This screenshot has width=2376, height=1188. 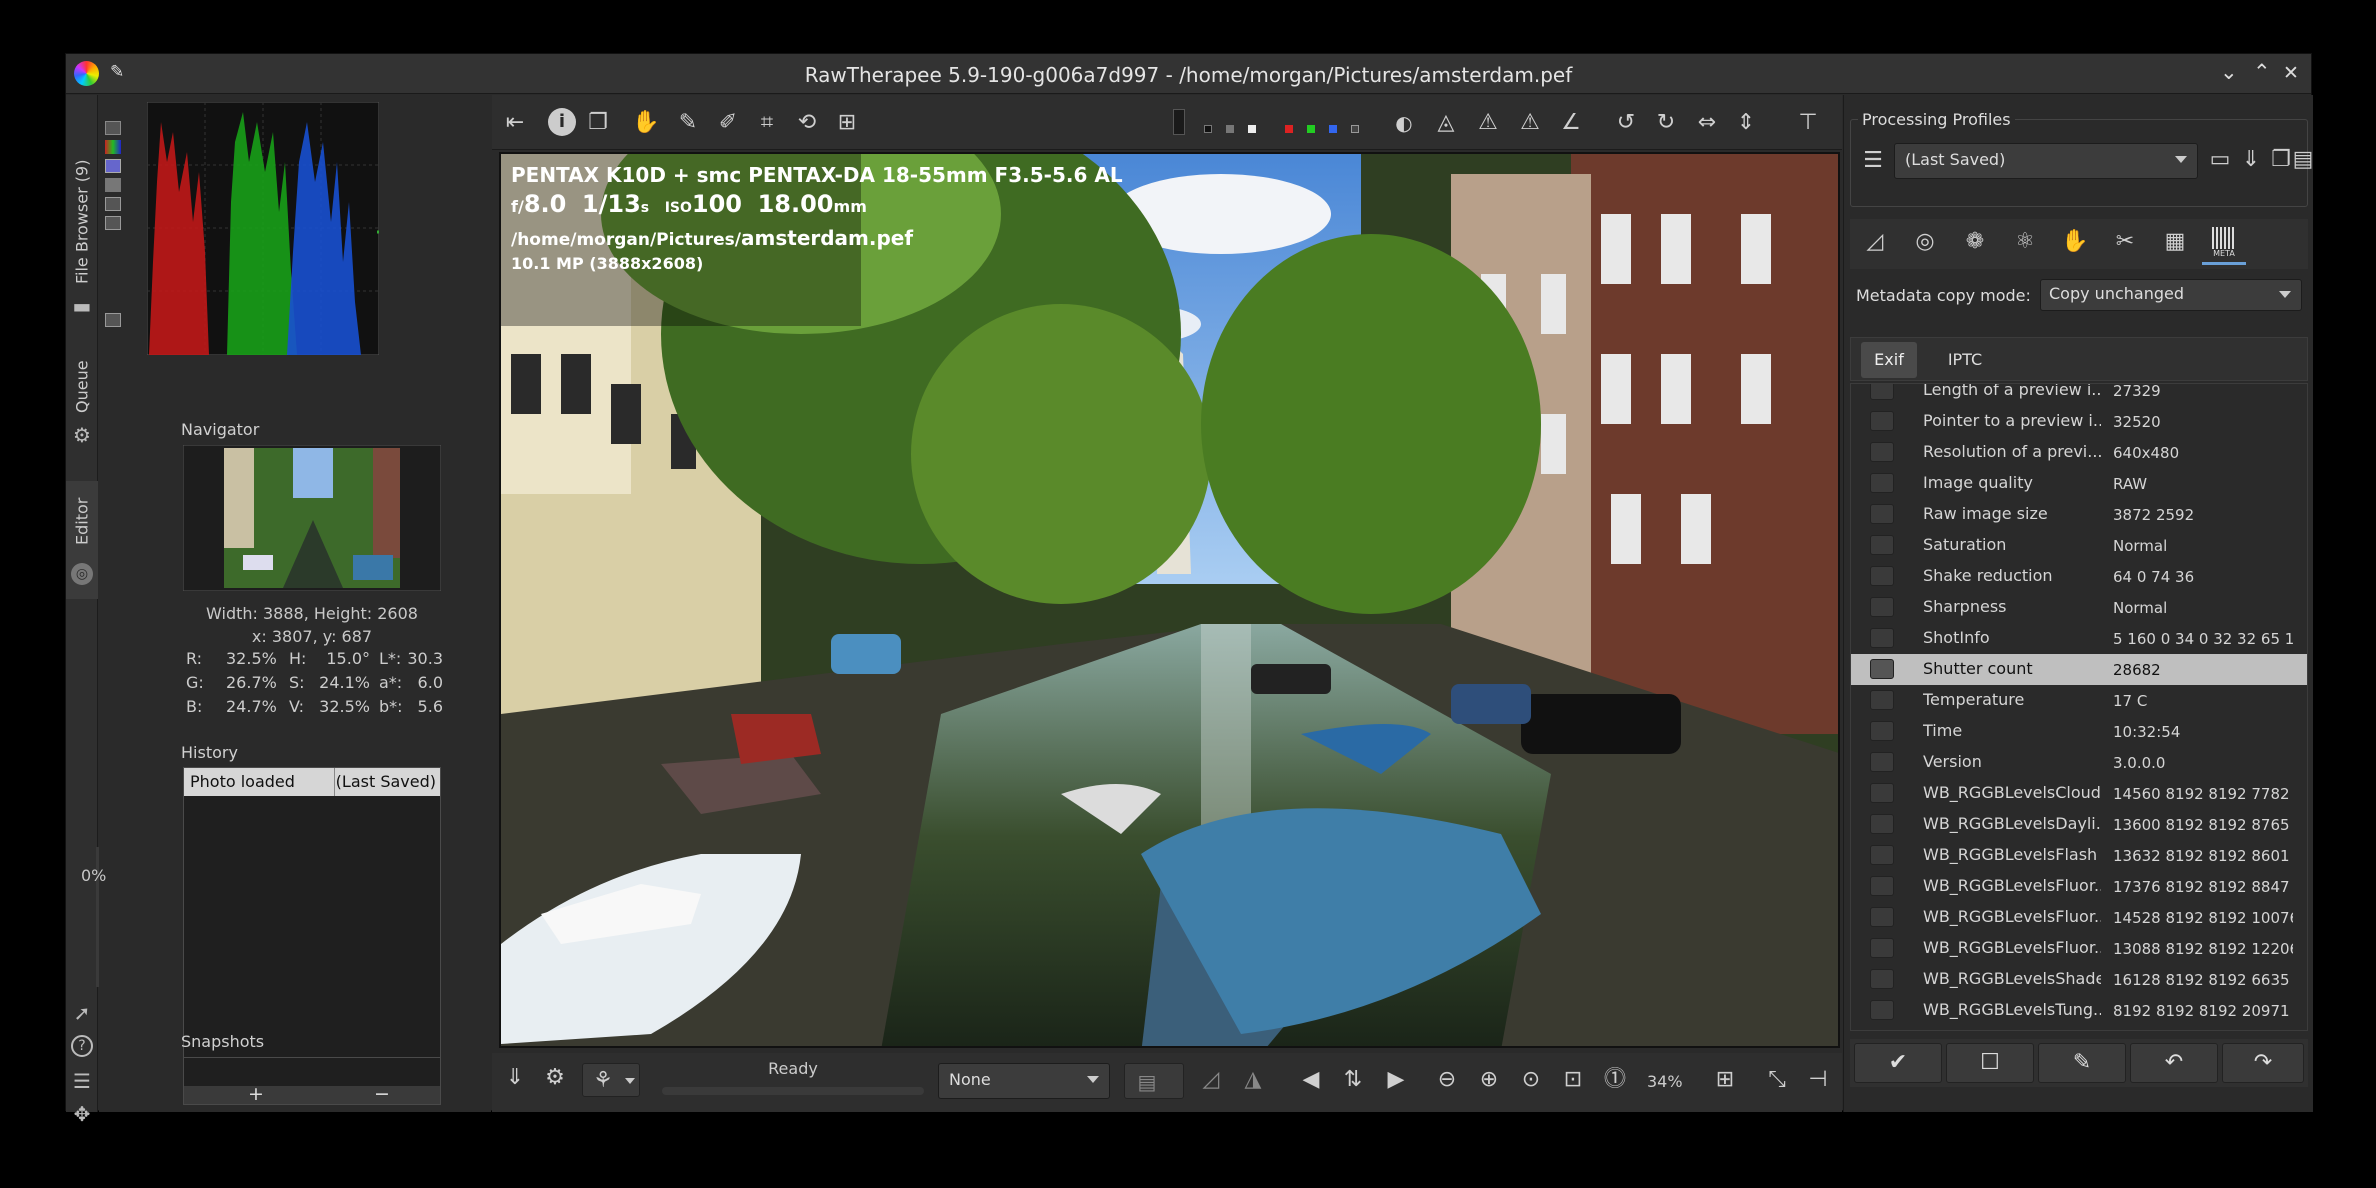 What do you see at coordinates (82, 435) in the screenshot?
I see `gears-icon: ⚙` at bounding box center [82, 435].